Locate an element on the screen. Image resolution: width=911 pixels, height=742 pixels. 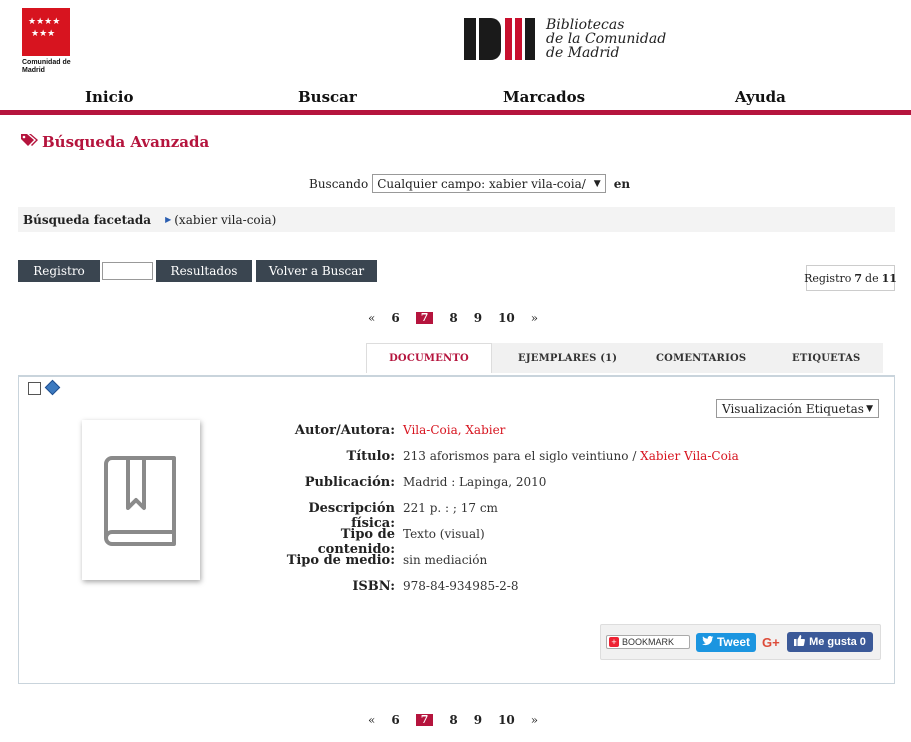
book-cover is located at coordinates (141, 500).